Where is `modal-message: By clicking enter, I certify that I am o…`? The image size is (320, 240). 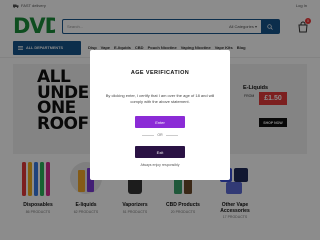
modal-message: By clicking enter, I certify that I am o… is located at coordinates (160, 98).